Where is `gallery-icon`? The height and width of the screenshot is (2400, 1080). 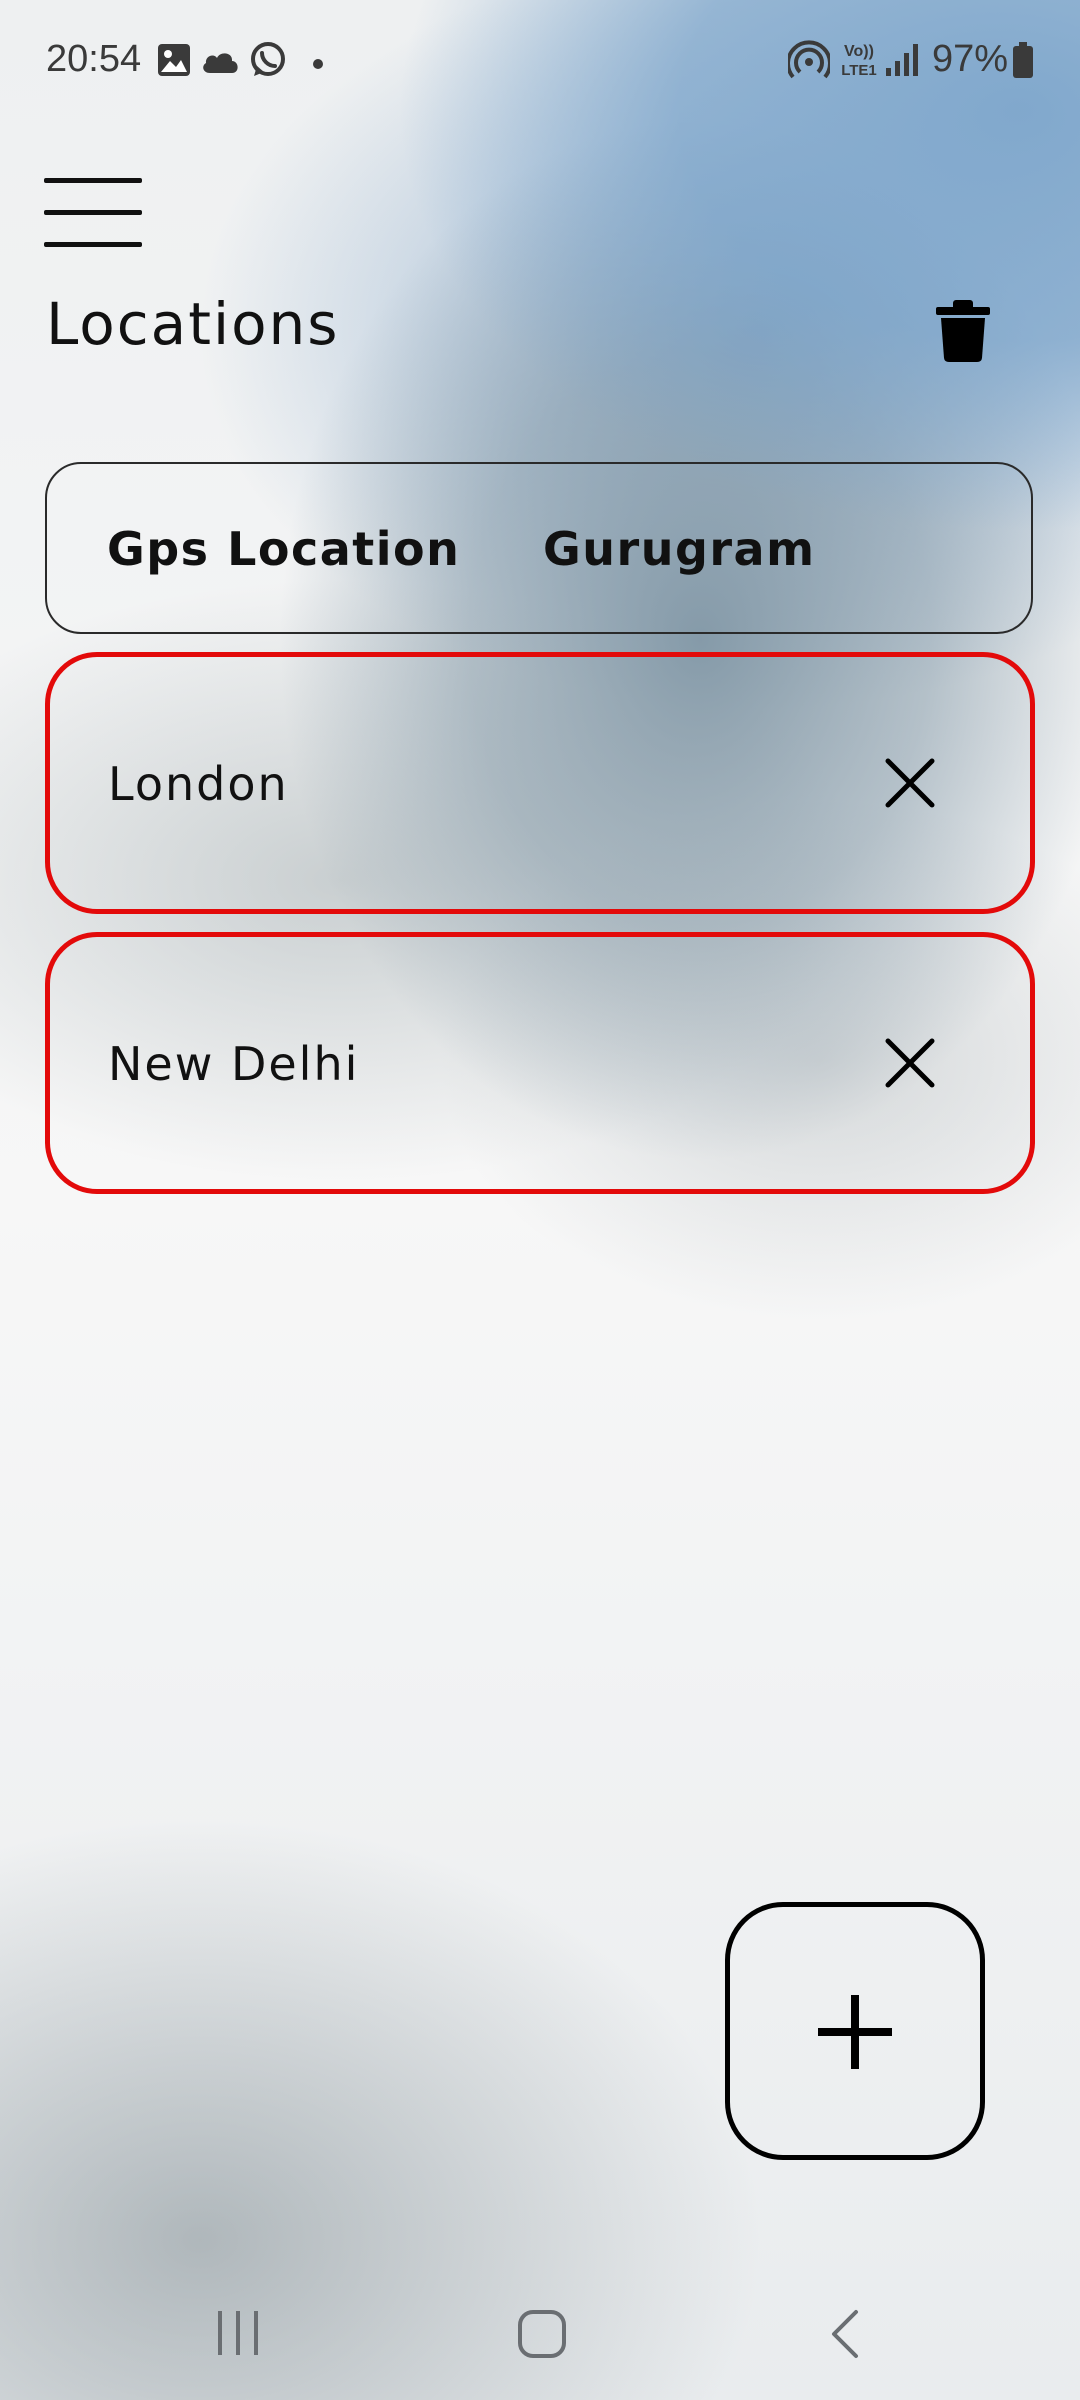 gallery-icon is located at coordinates (174, 62).